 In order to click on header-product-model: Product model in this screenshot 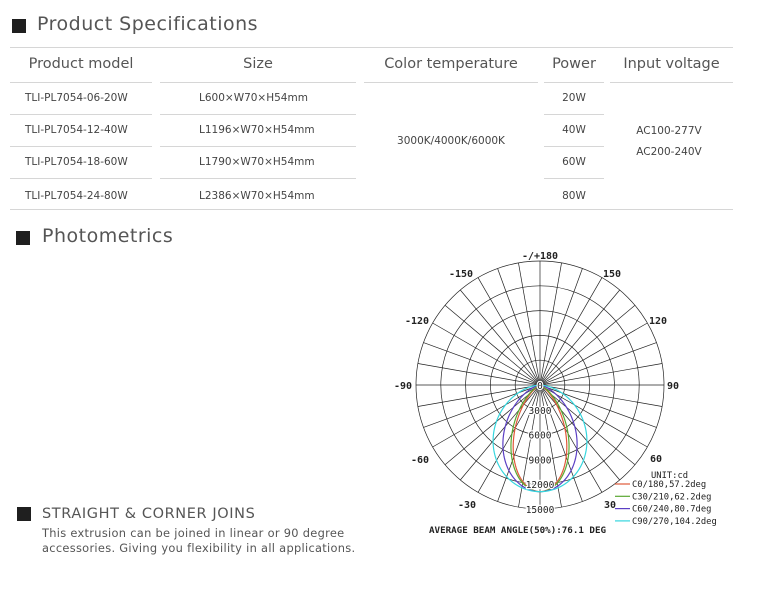, I will do `click(81, 64)`.